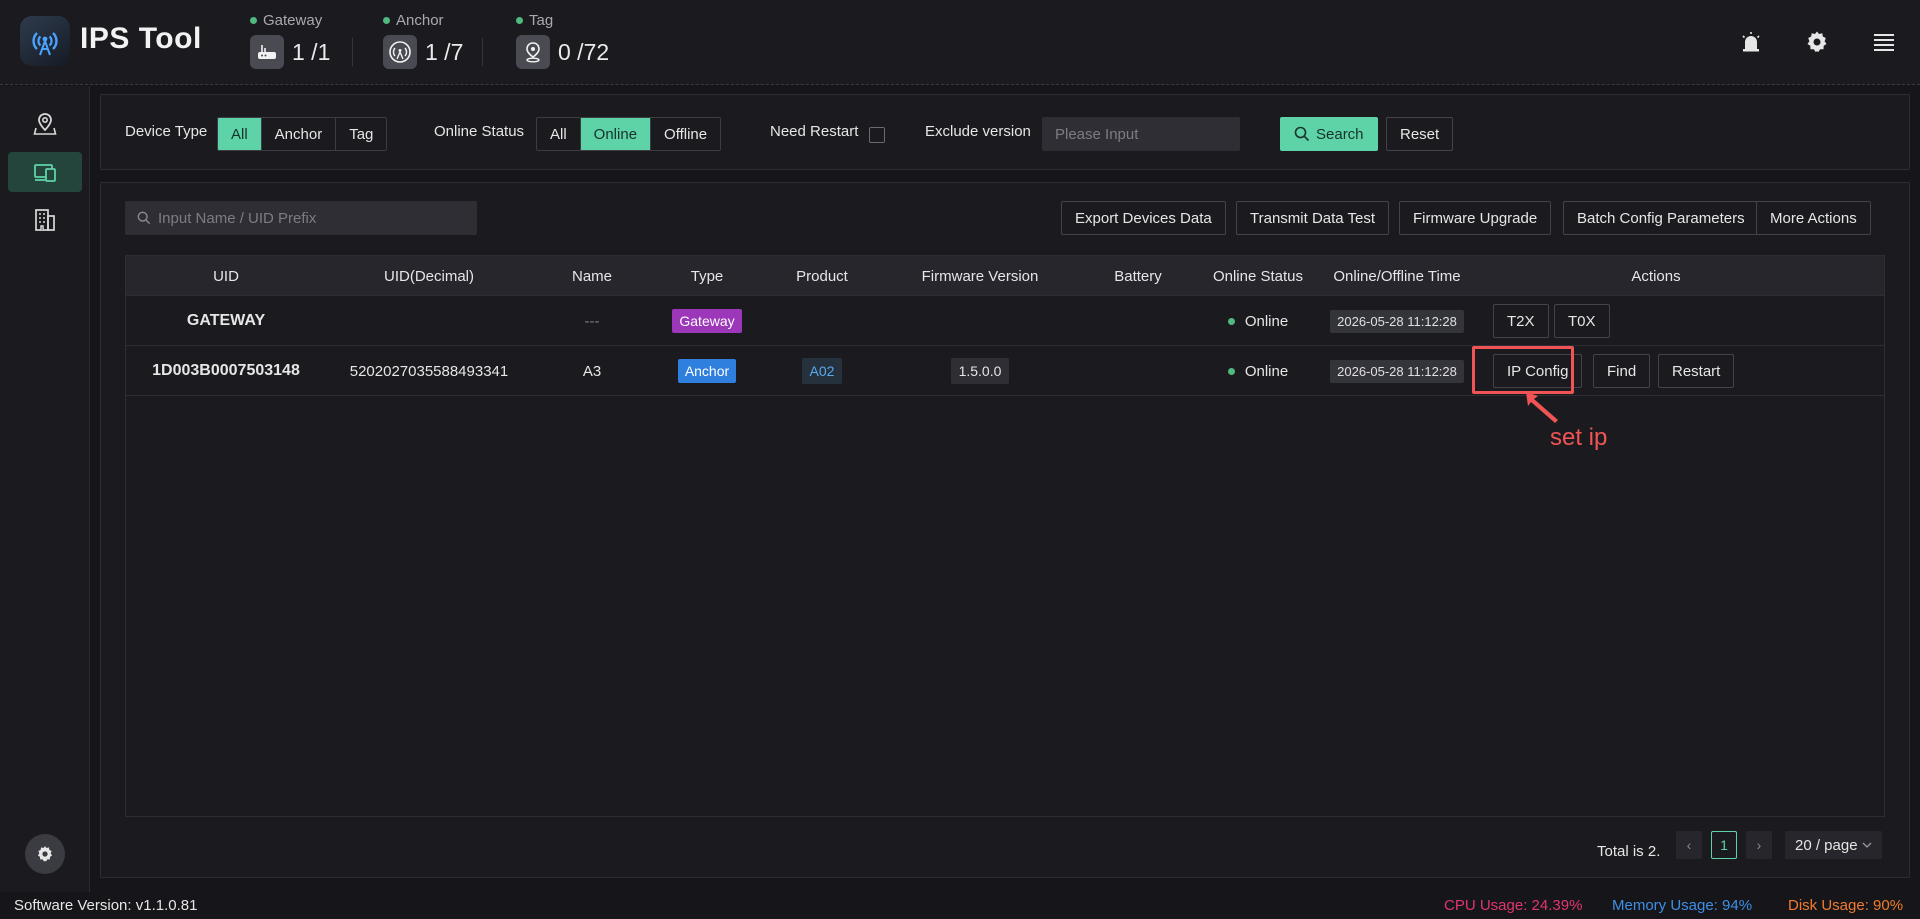 This screenshot has height=919, width=1920. Describe the element at coordinates (592, 276) in the screenshot. I see `column-header-name: Name` at that location.